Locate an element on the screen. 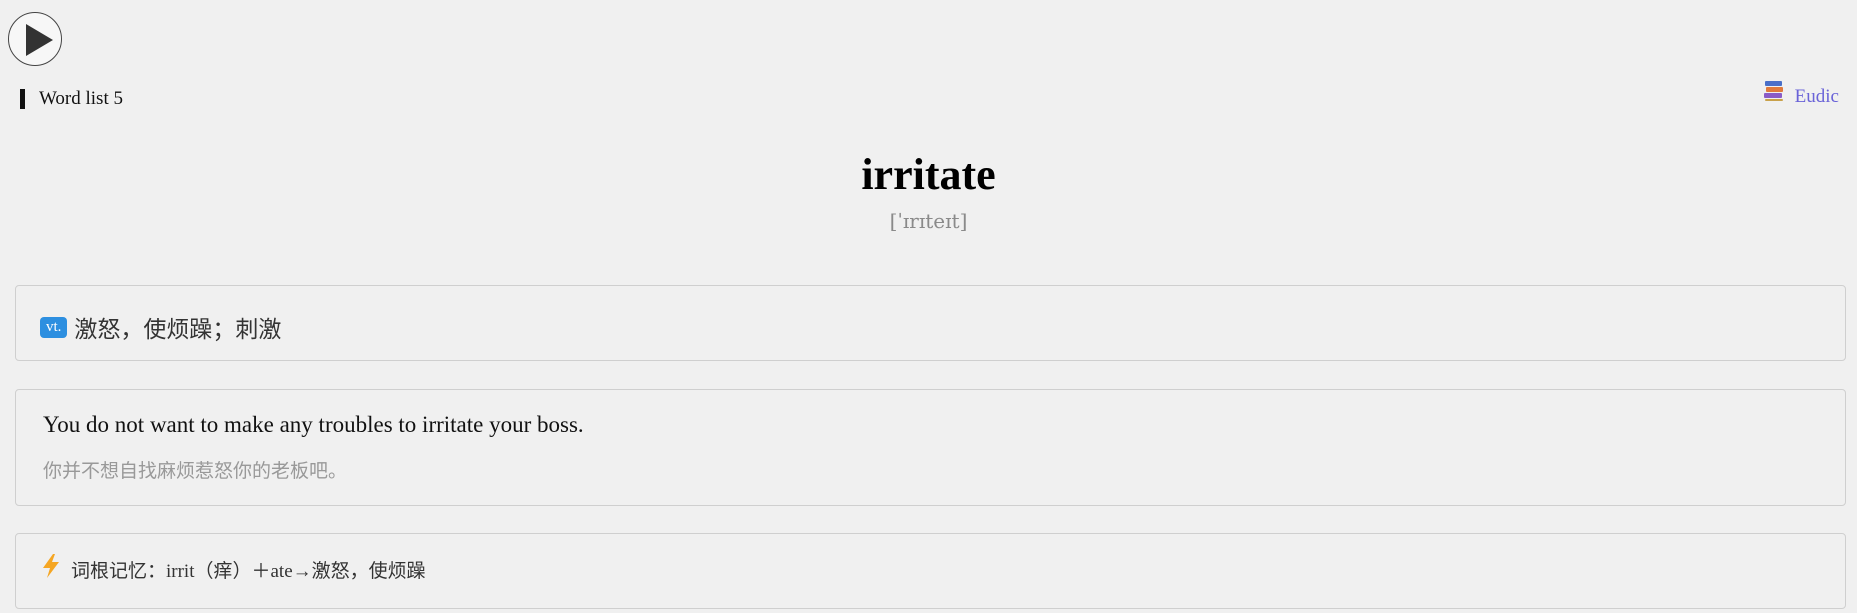 This screenshot has width=1857, height=613. memory-text: 词根记忆：irrit（痒）＋ate→激怒，使烦躁 is located at coordinates (248, 571).